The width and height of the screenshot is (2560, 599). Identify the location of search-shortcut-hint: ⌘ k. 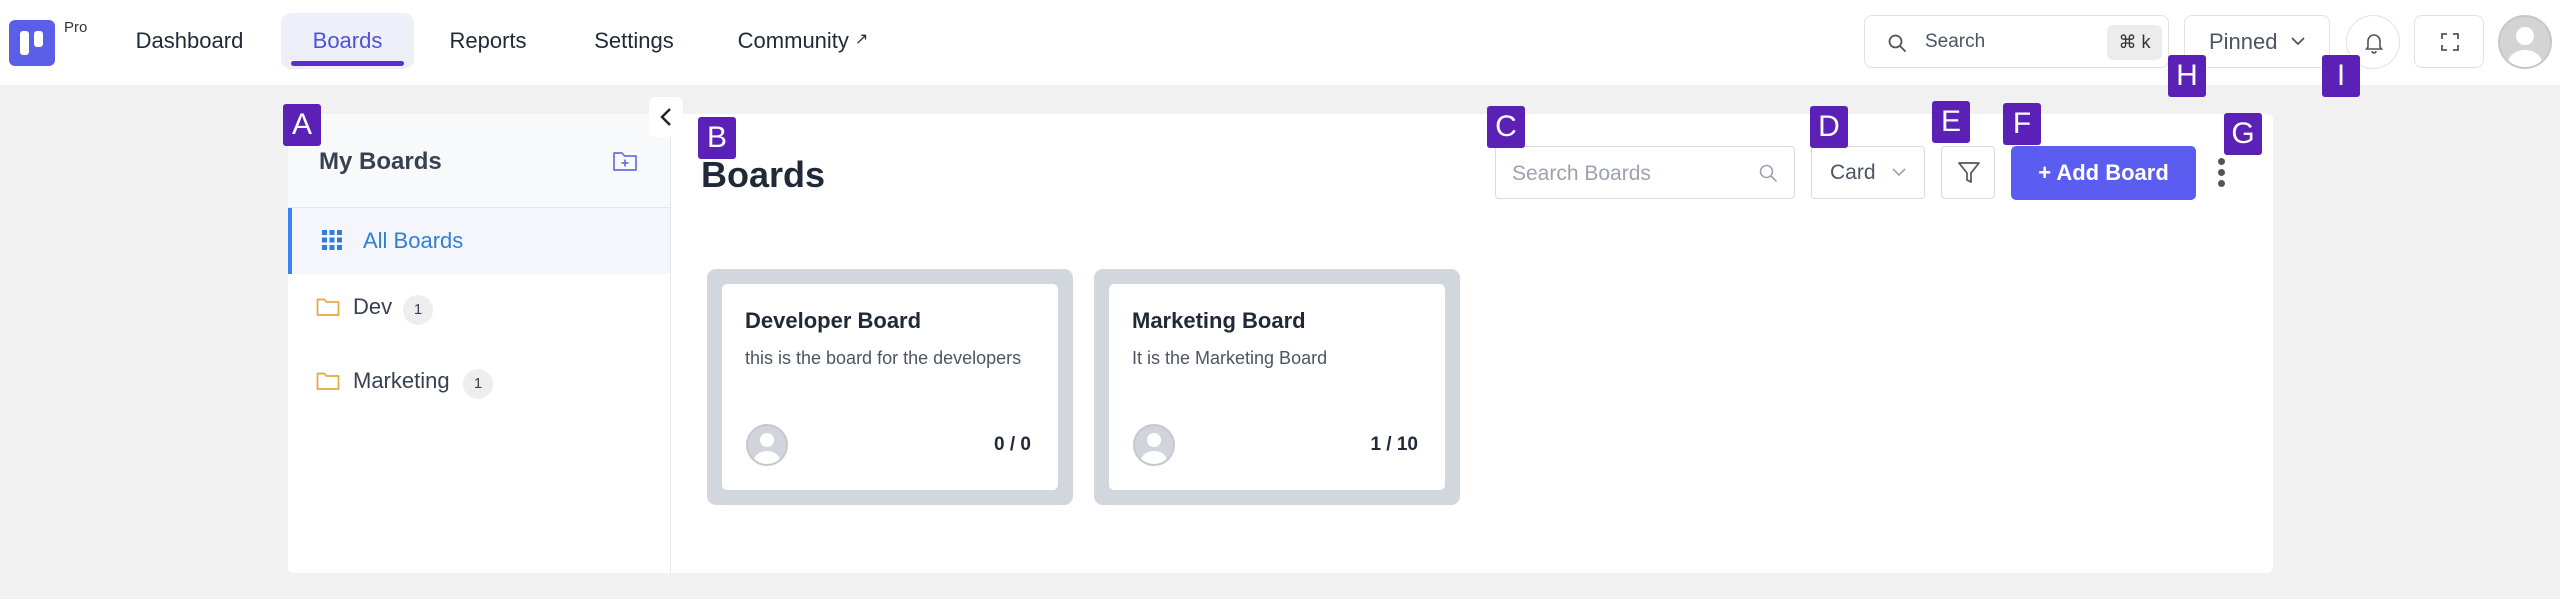
(2134, 42).